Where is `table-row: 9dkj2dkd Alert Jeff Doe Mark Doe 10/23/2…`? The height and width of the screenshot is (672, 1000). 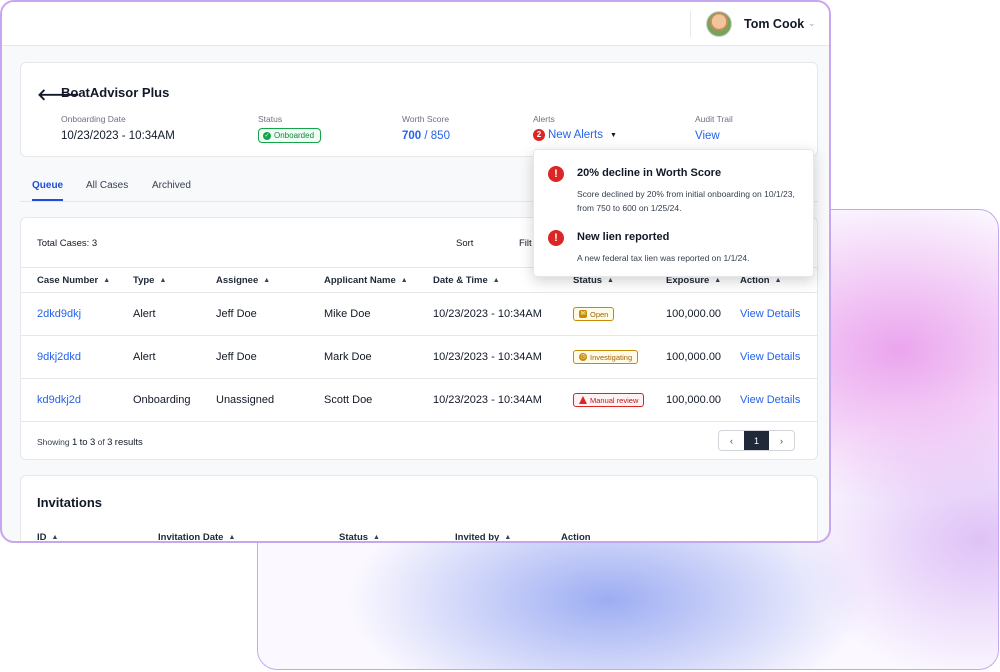
table-row: 9dkj2dkd Alert Jeff Doe Mark Doe 10/23/2… is located at coordinates (419, 357).